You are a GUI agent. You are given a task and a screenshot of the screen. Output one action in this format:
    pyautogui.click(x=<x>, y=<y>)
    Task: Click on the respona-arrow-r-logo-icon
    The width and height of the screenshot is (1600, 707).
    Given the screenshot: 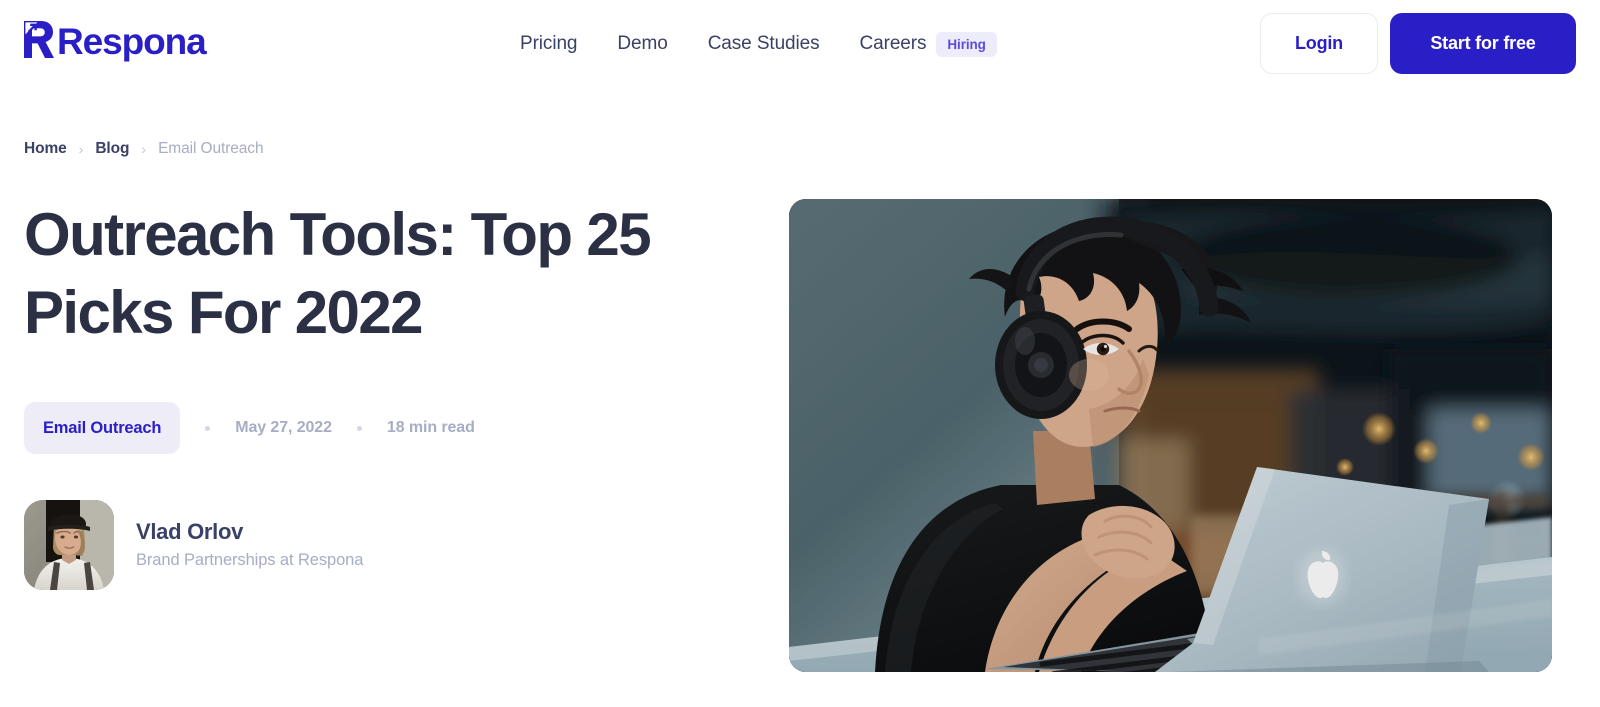 What is the action you would take?
    pyautogui.click(x=39, y=41)
    